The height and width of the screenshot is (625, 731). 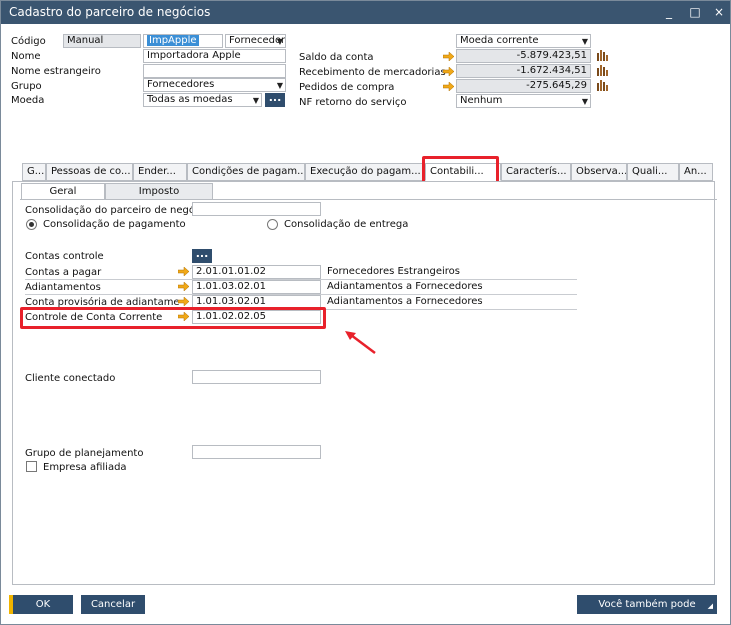 I want to click on empresa-afiliada-label: Empresa afiliada, so click(x=85, y=467).